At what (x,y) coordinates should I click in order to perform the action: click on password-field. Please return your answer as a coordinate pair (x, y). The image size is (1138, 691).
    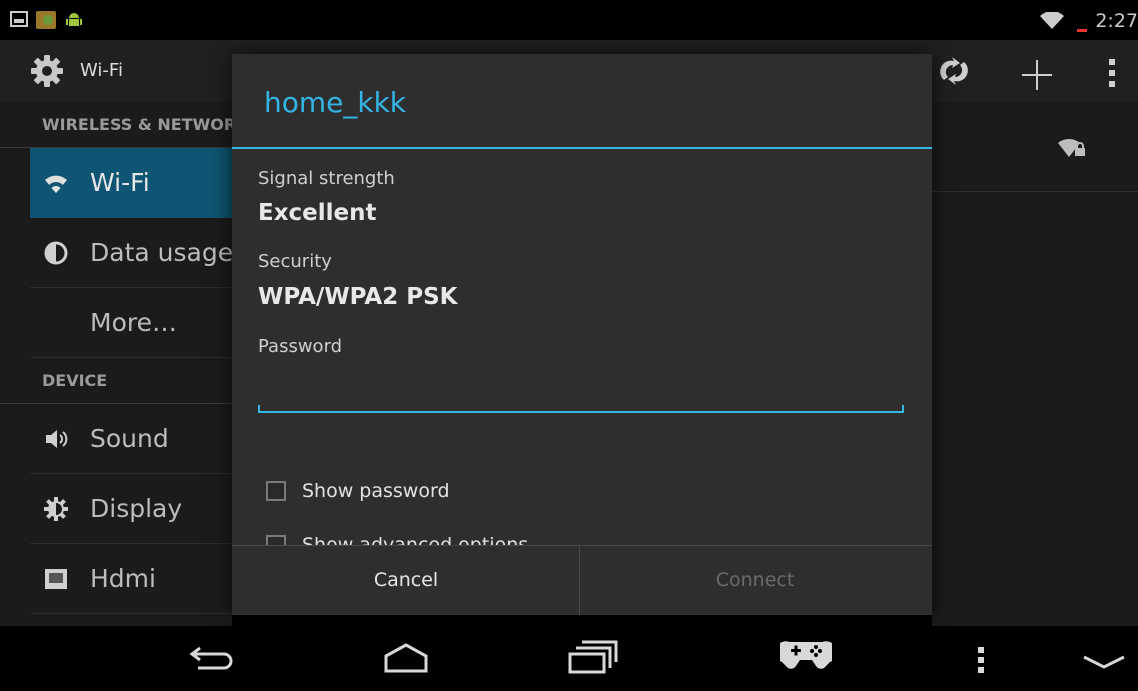
    Looking at the image, I should click on (581, 389).